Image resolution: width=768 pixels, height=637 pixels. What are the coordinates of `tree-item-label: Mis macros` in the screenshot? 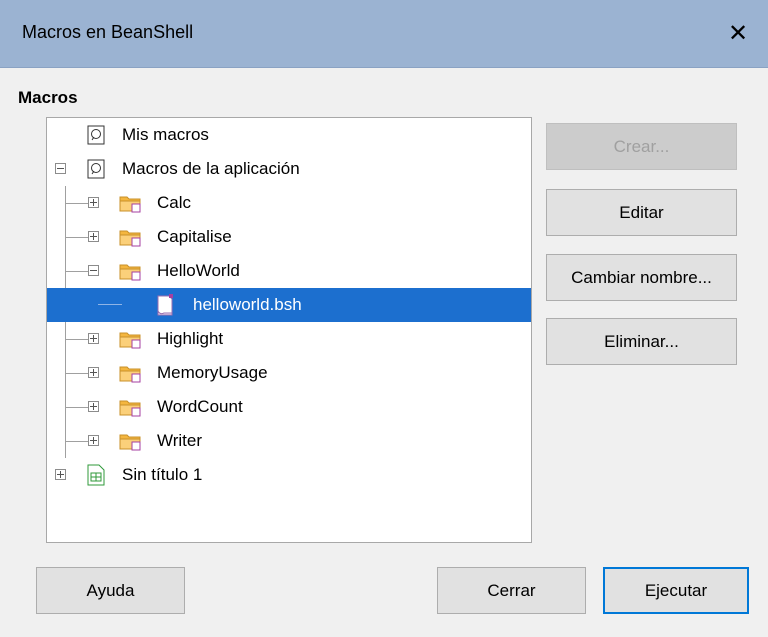 It's located at (165, 134).